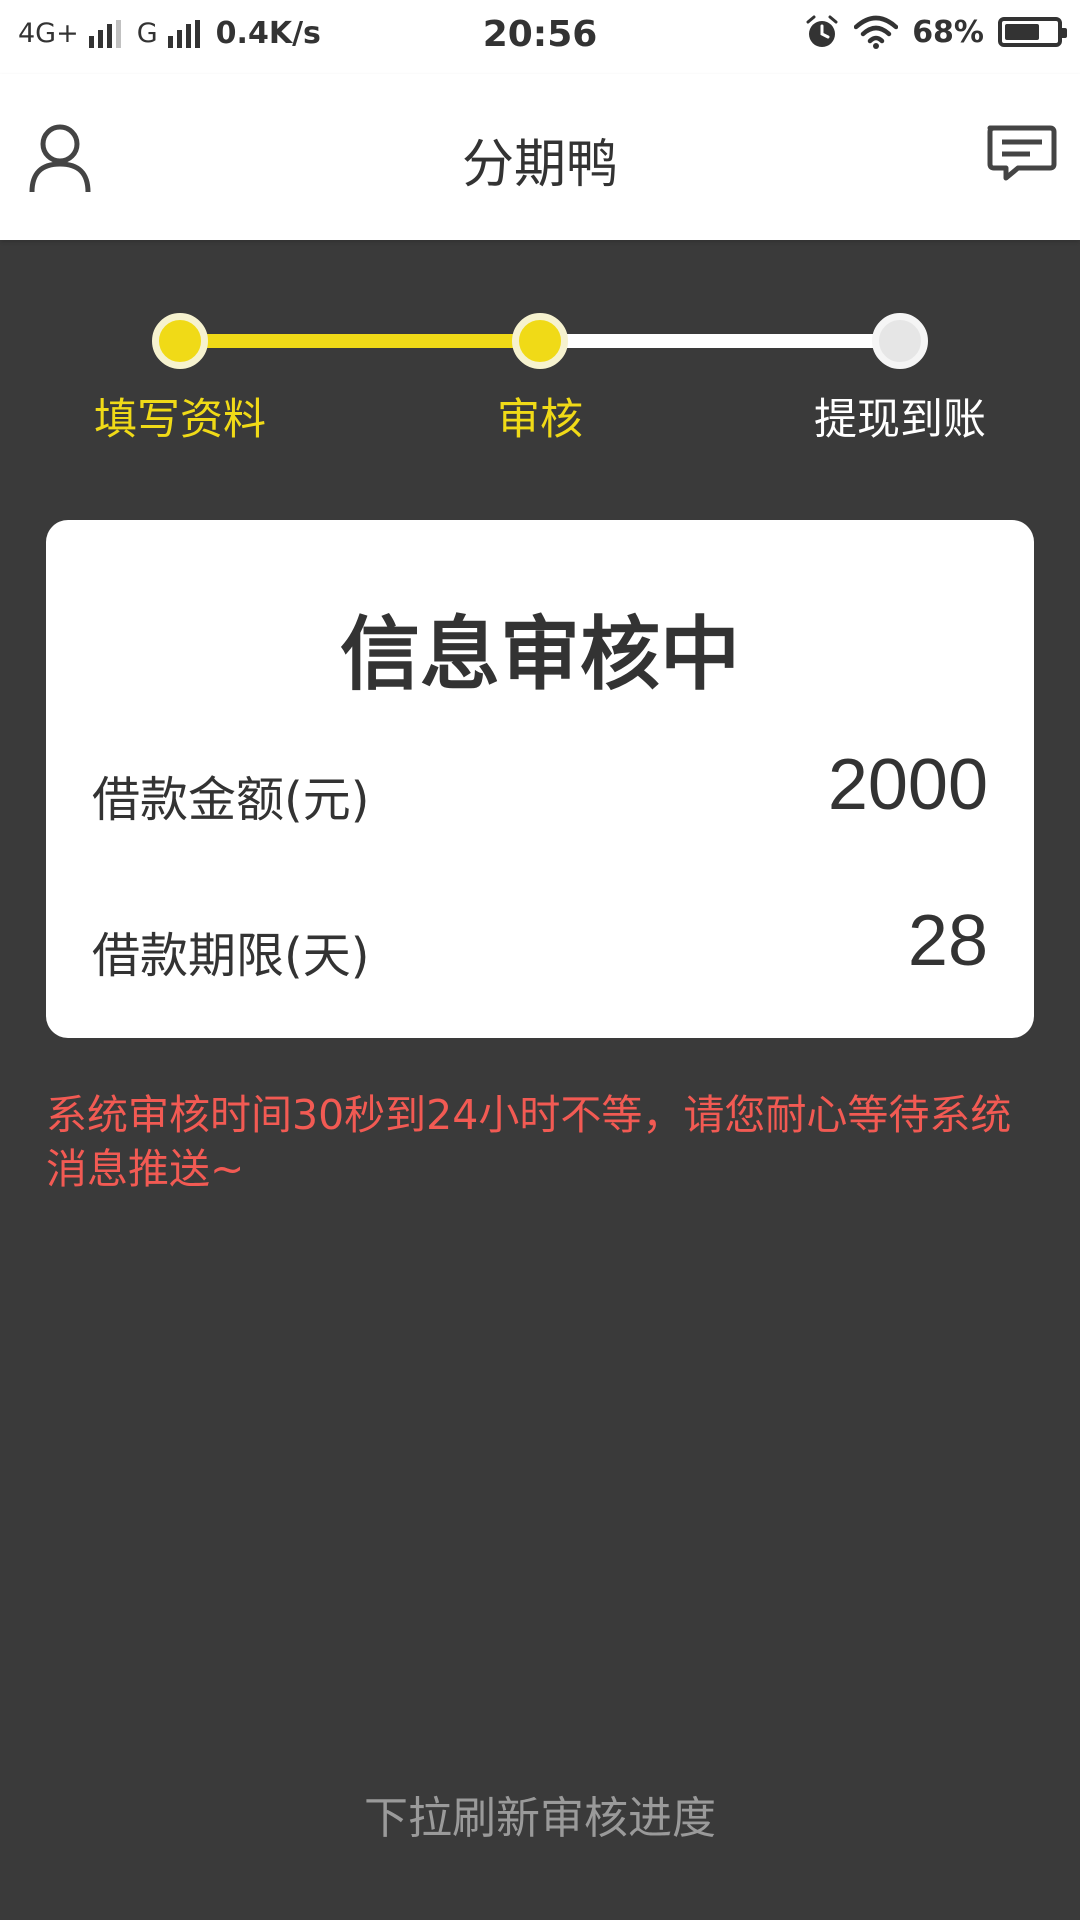 The height and width of the screenshot is (1920, 1080). What do you see at coordinates (540, 420) in the screenshot?
I see `step-label-review: 审核` at bounding box center [540, 420].